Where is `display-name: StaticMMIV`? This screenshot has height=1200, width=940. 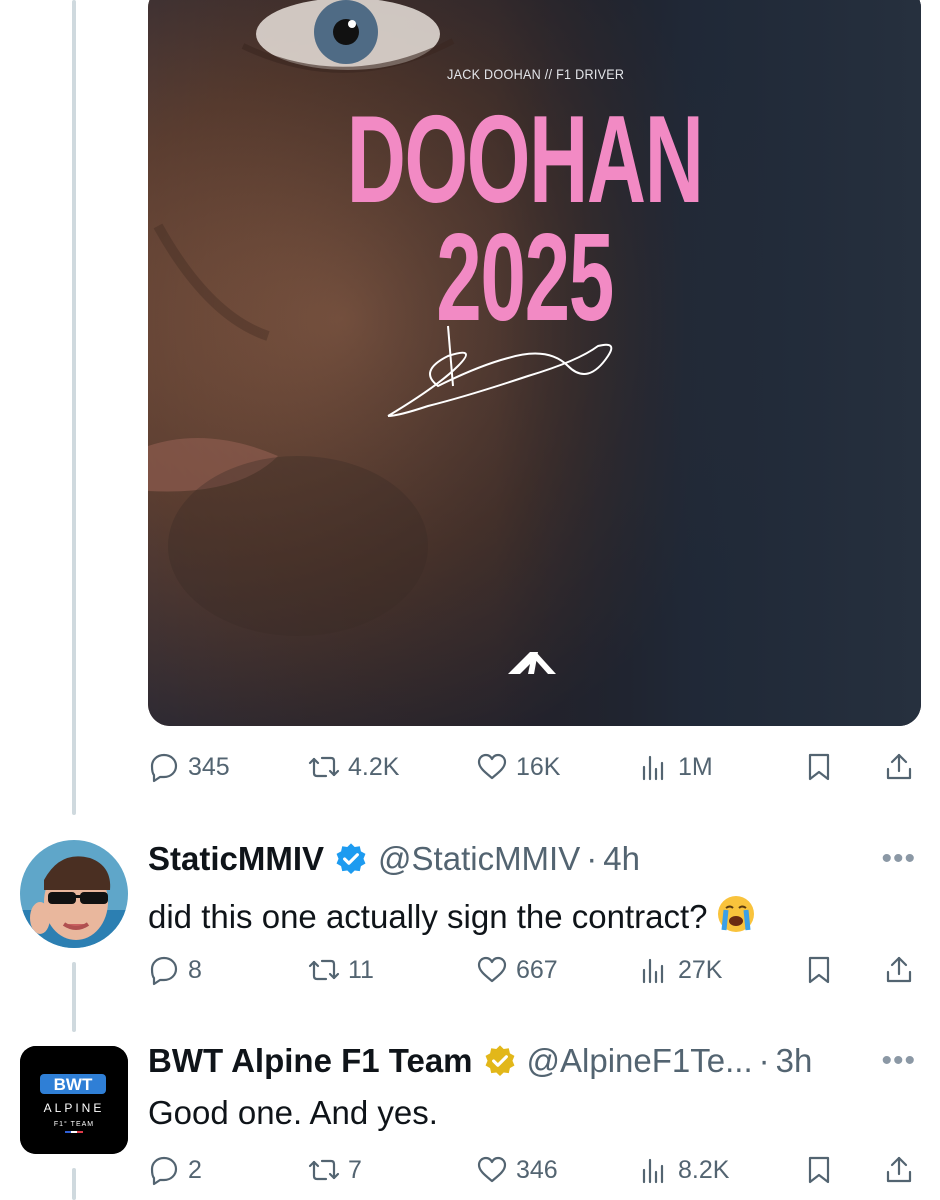
display-name: StaticMMIV is located at coordinates (236, 859).